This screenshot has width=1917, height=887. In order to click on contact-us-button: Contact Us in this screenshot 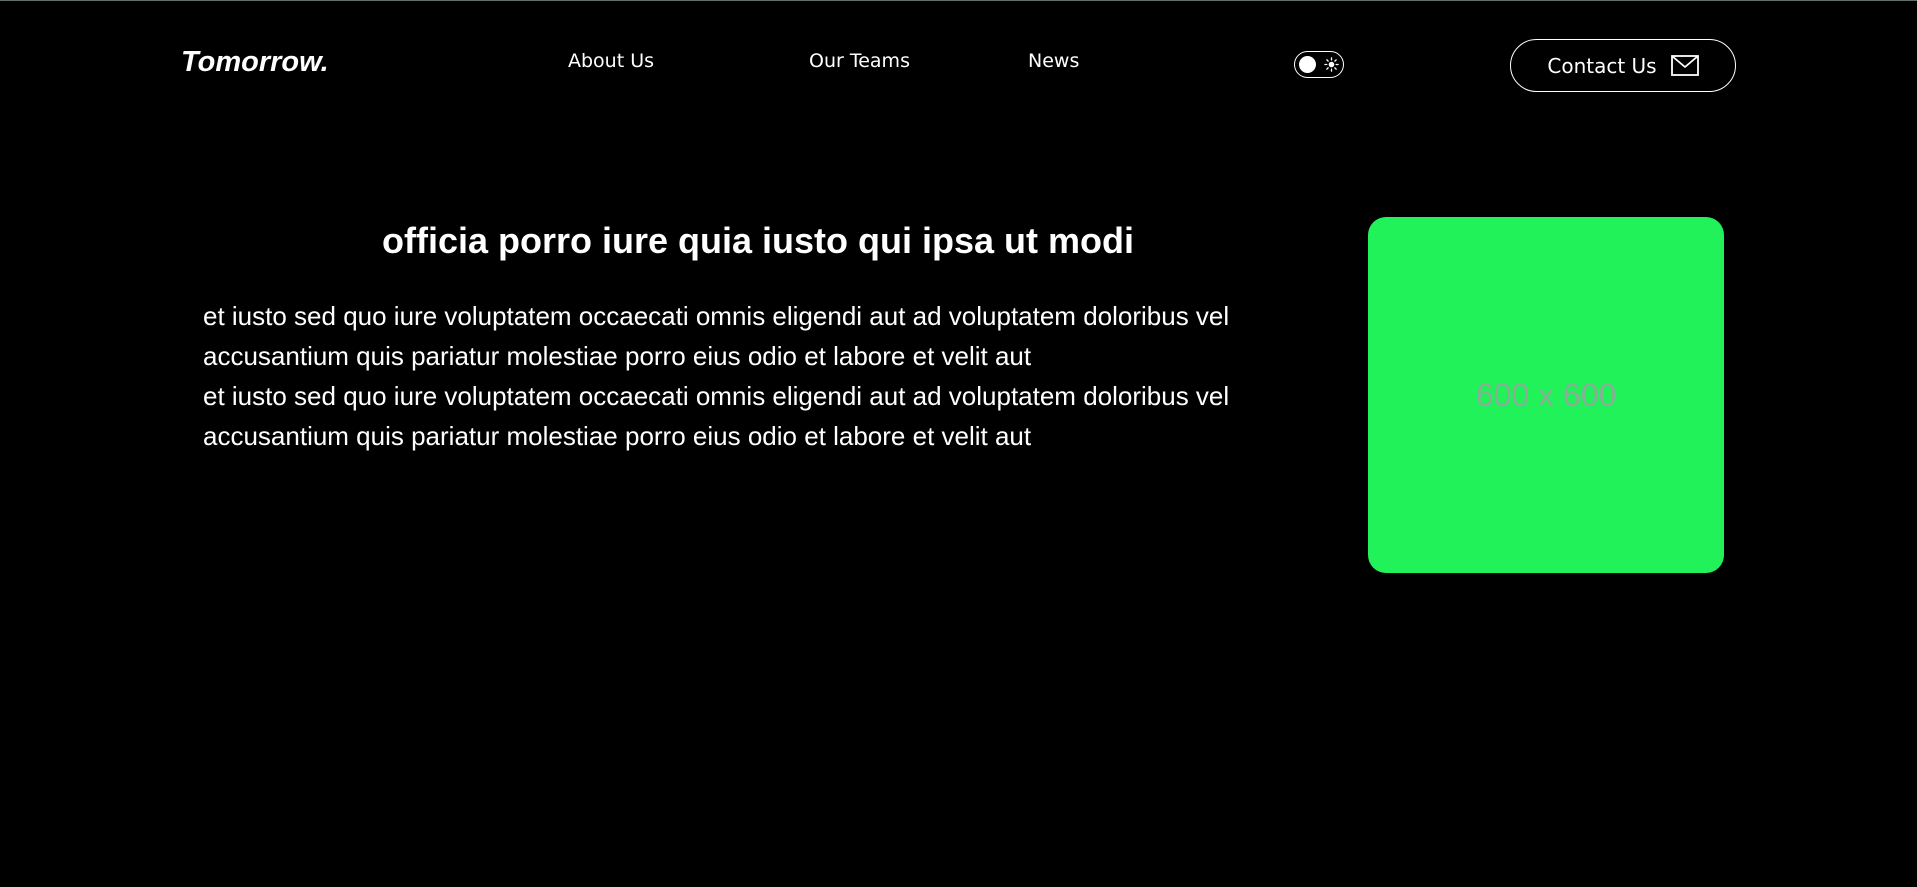, I will do `click(1623, 65)`.